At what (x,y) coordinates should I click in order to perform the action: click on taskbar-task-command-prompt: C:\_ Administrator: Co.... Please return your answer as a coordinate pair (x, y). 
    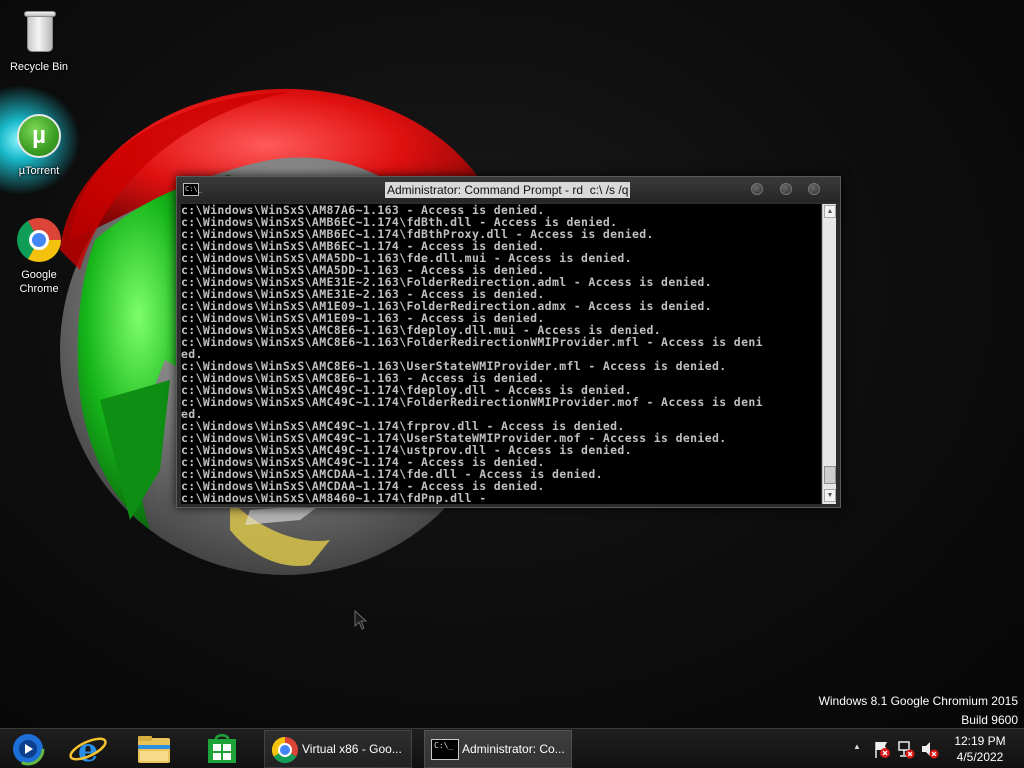
    Looking at the image, I should click on (498, 749).